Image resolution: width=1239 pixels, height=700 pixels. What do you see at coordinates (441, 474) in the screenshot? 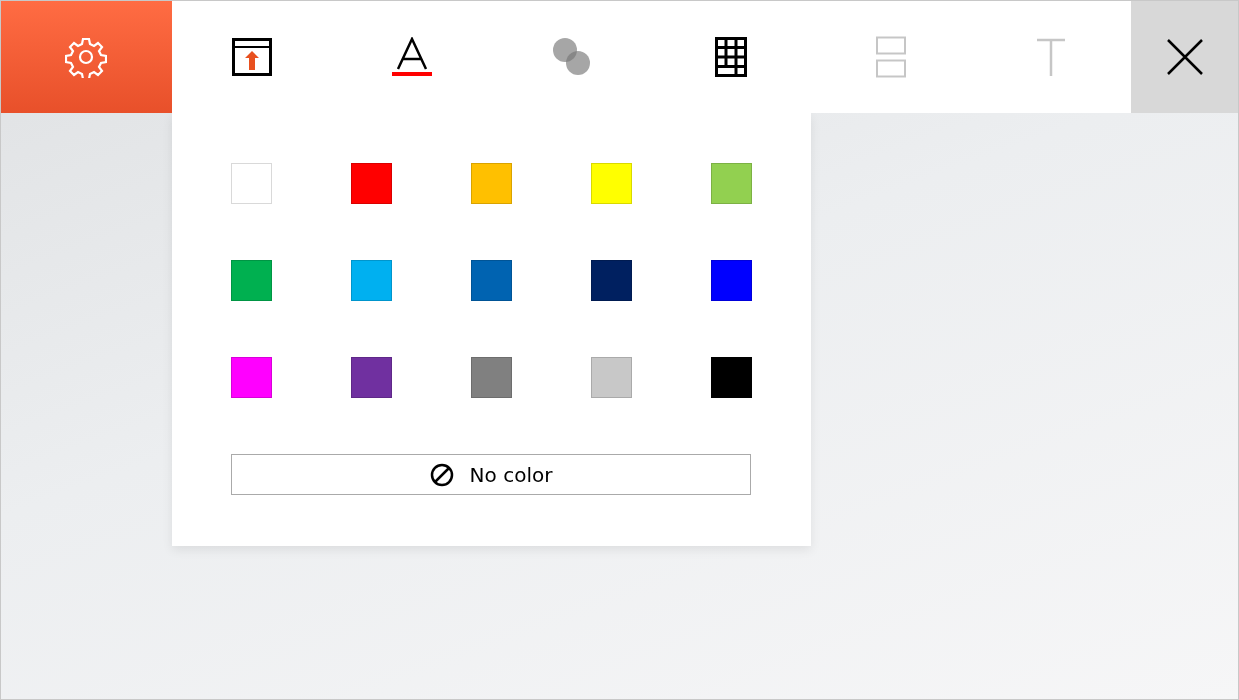
I see `no-symbol-icon` at bounding box center [441, 474].